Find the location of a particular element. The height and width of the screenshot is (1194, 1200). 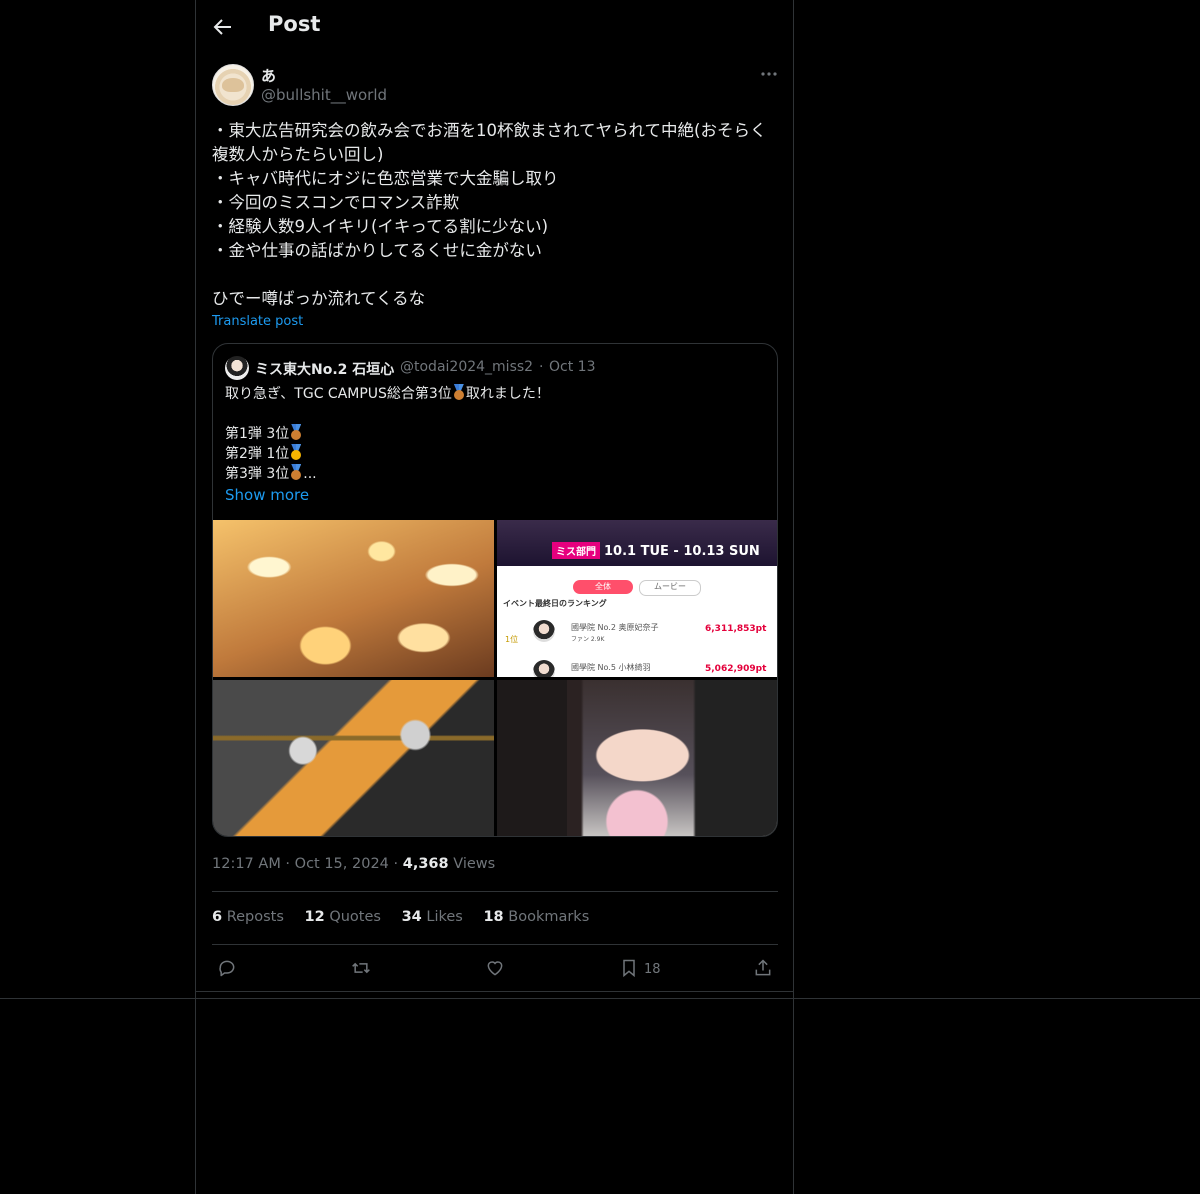

post-timestamp: 12:17 AM · Oct 15, 2024 · 4,368 Views is located at coordinates (353, 864).